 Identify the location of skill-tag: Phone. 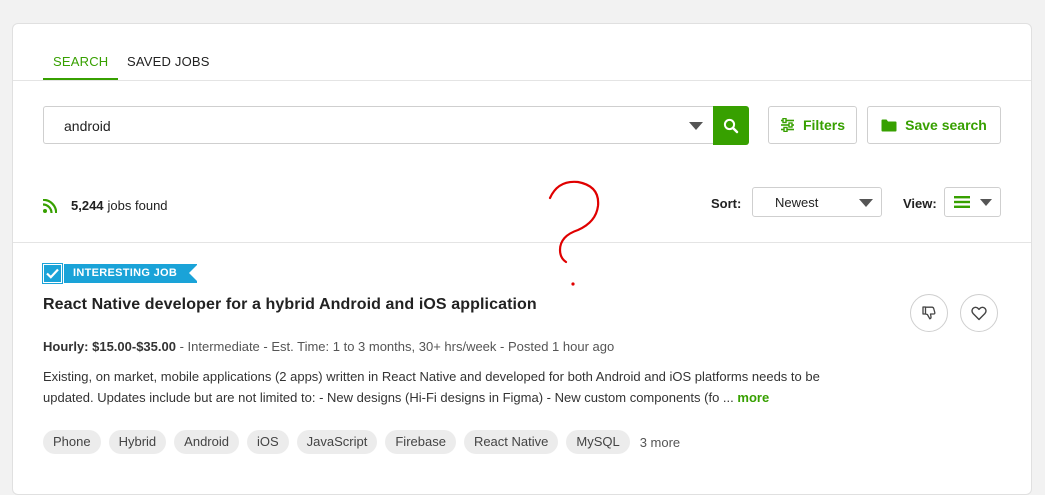
(72, 442).